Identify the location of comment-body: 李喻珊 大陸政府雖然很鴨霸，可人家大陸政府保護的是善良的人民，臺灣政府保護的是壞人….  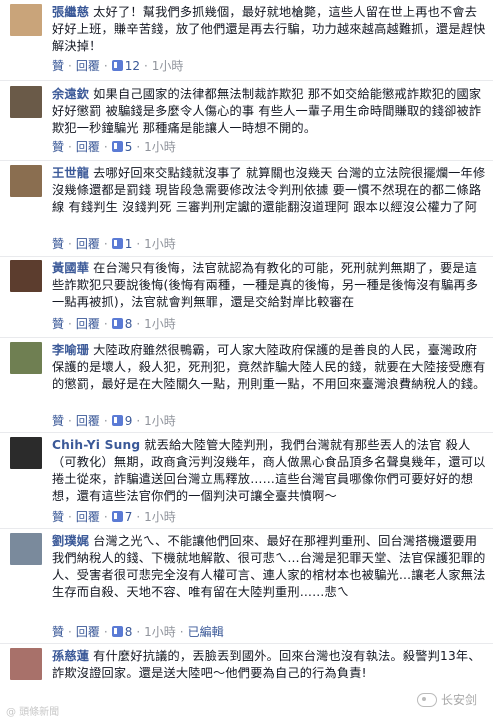
(269, 367).